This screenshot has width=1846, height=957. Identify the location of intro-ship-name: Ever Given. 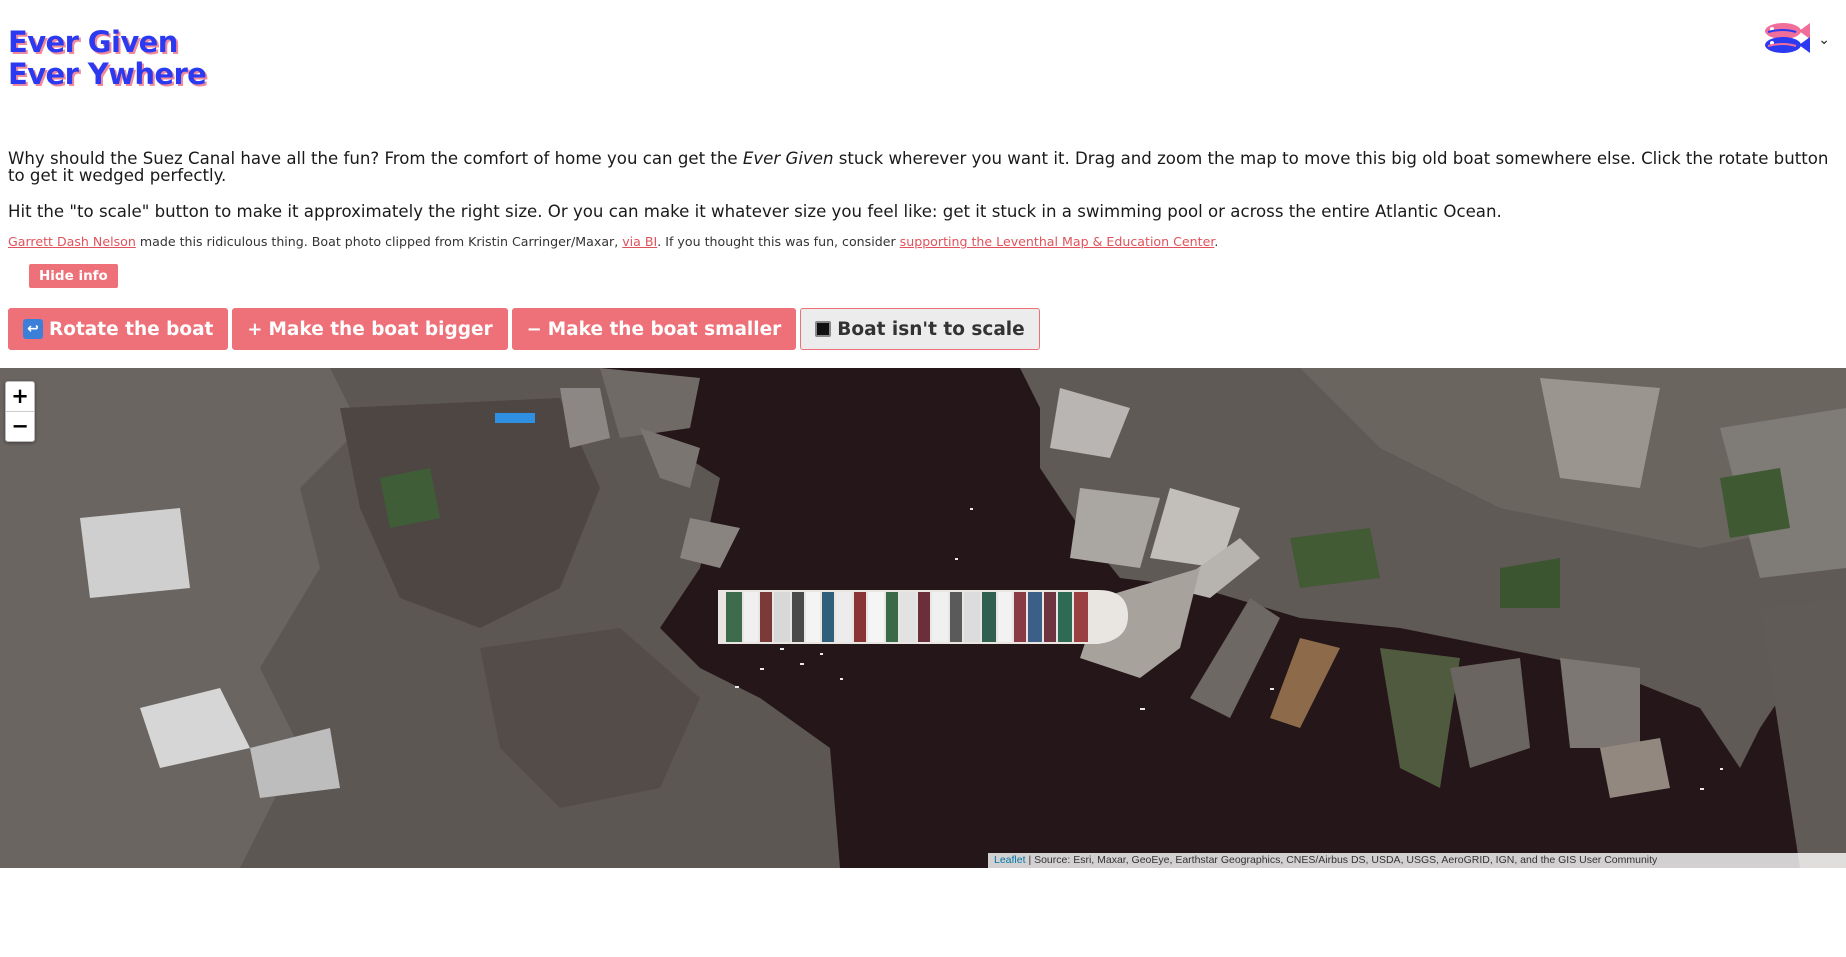
(788, 158).